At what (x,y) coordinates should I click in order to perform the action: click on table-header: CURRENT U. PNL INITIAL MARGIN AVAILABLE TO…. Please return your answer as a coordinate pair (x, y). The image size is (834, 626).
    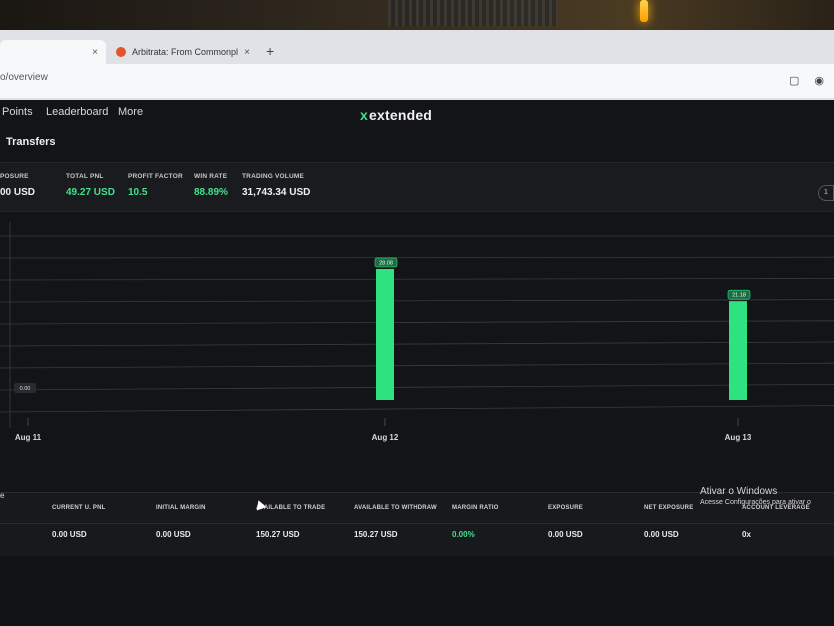
    Looking at the image, I should click on (417, 512).